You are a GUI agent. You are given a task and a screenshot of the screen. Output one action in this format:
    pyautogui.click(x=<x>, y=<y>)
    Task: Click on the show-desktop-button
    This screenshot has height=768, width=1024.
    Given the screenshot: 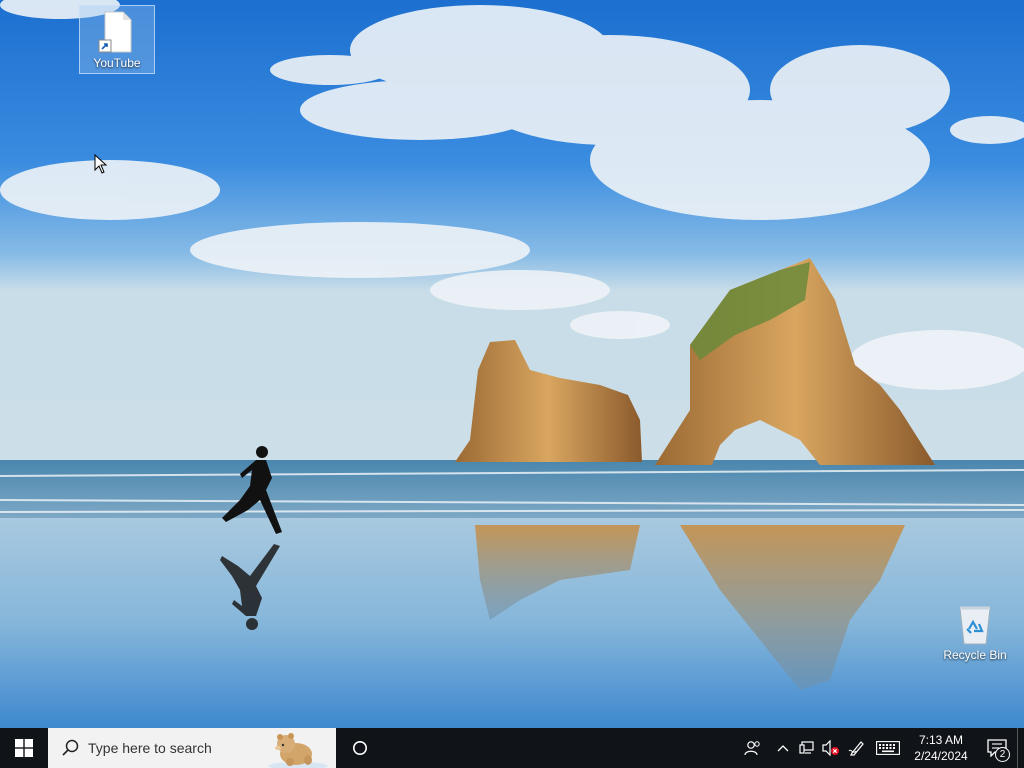 What is the action you would take?
    pyautogui.click(x=1020, y=748)
    